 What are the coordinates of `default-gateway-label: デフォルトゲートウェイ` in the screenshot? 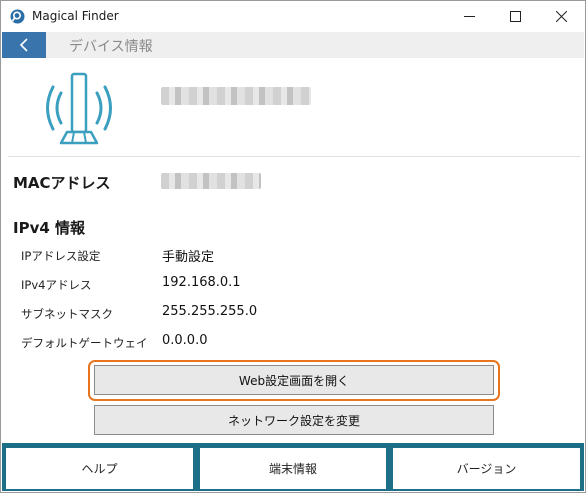 It's located at (84, 343).